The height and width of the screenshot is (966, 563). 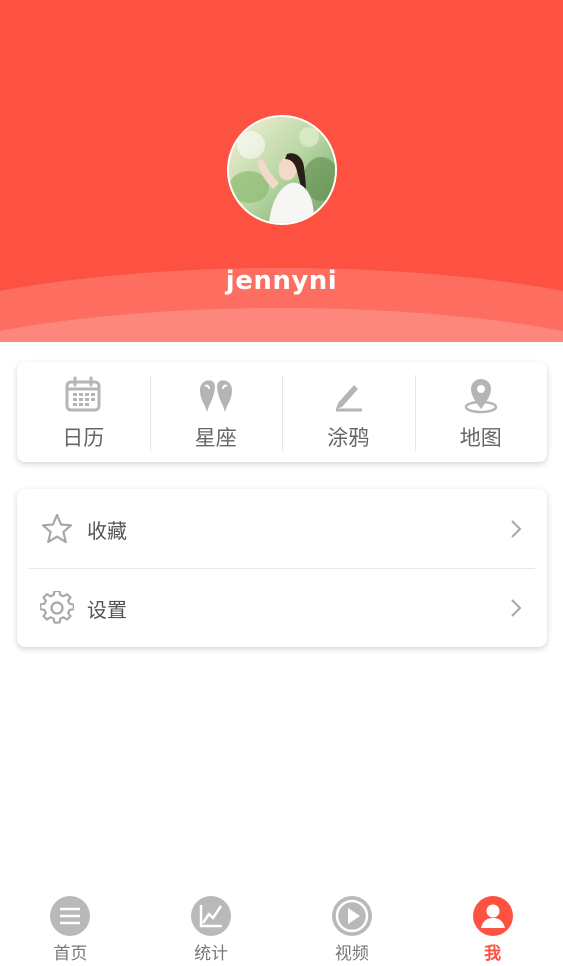 I want to click on bottom-nav: 首页 统计 视频 我, so click(x=281, y=926).